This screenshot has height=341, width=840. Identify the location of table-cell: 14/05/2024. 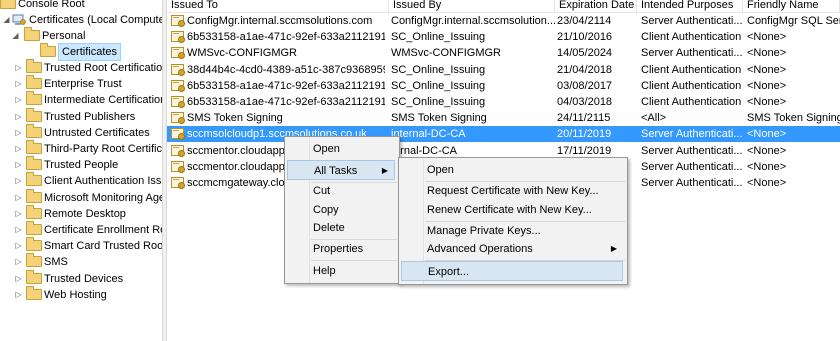
(585, 53).